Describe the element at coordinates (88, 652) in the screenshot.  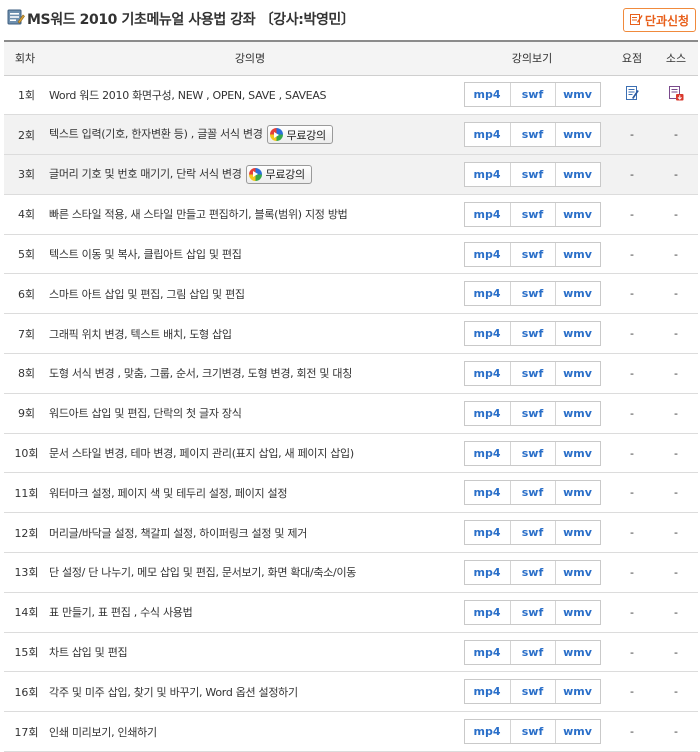
I see `lecture-title: 차트 삽입 및 편집` at that location.